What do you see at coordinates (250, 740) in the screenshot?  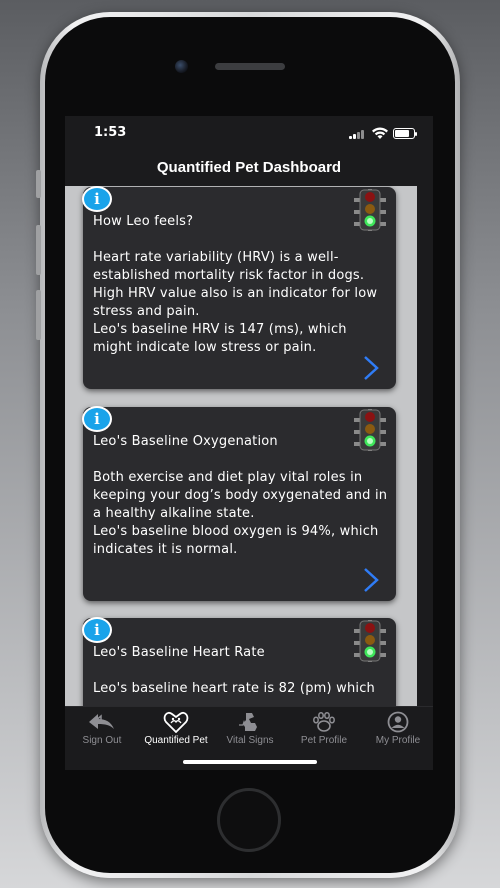 I see `tab-label: Vital Signs` at bounding box center [250, 740].